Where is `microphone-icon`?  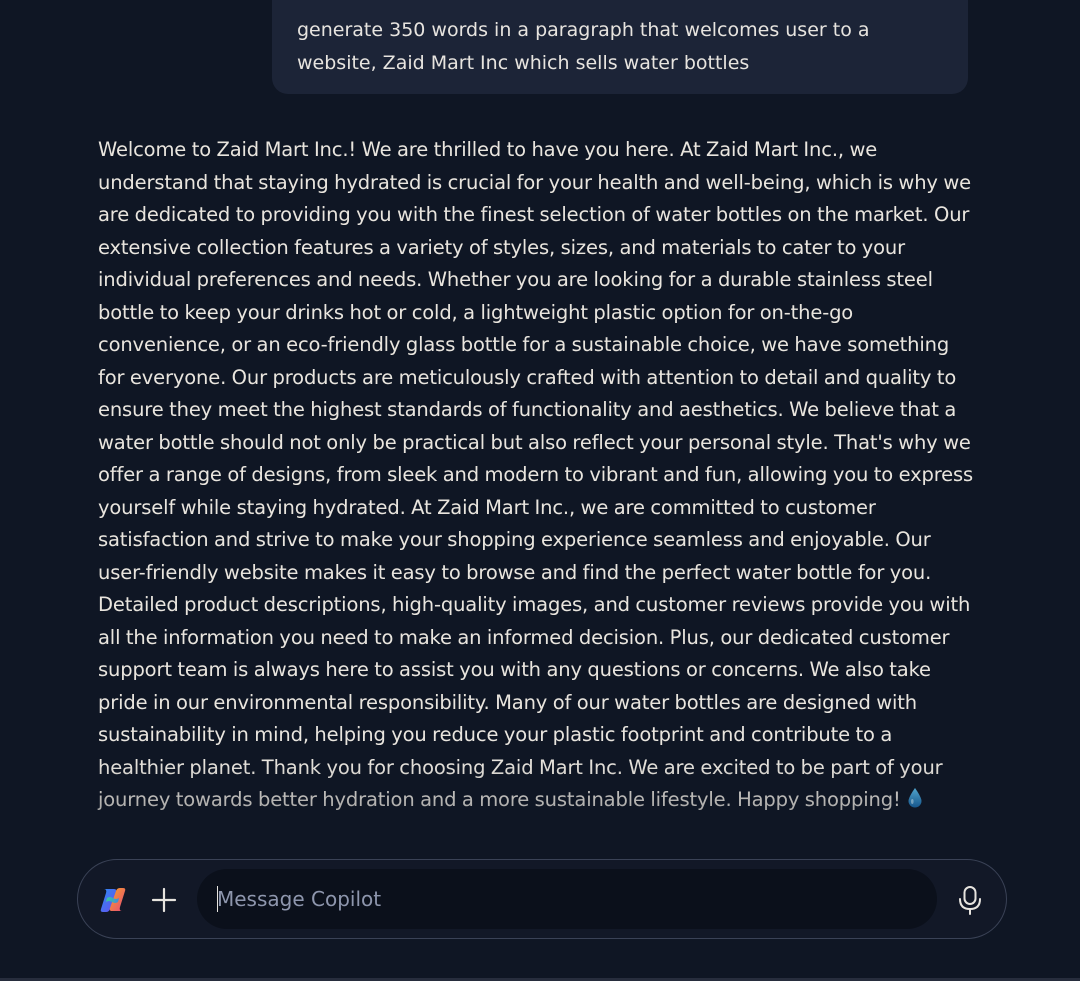
microphone-icon is located at coordinates (970, 900).